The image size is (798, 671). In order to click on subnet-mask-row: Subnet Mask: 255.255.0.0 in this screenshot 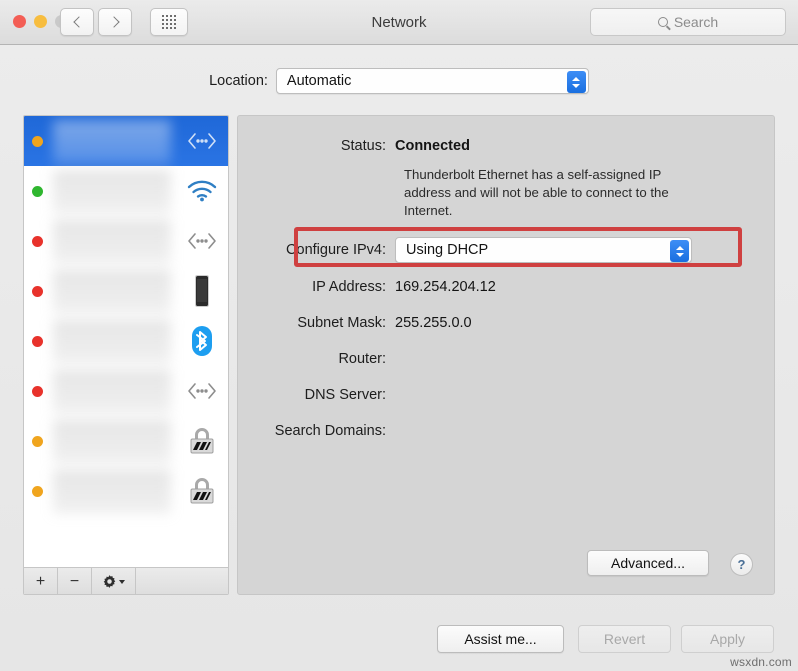, I will do `click(355, 323)`.